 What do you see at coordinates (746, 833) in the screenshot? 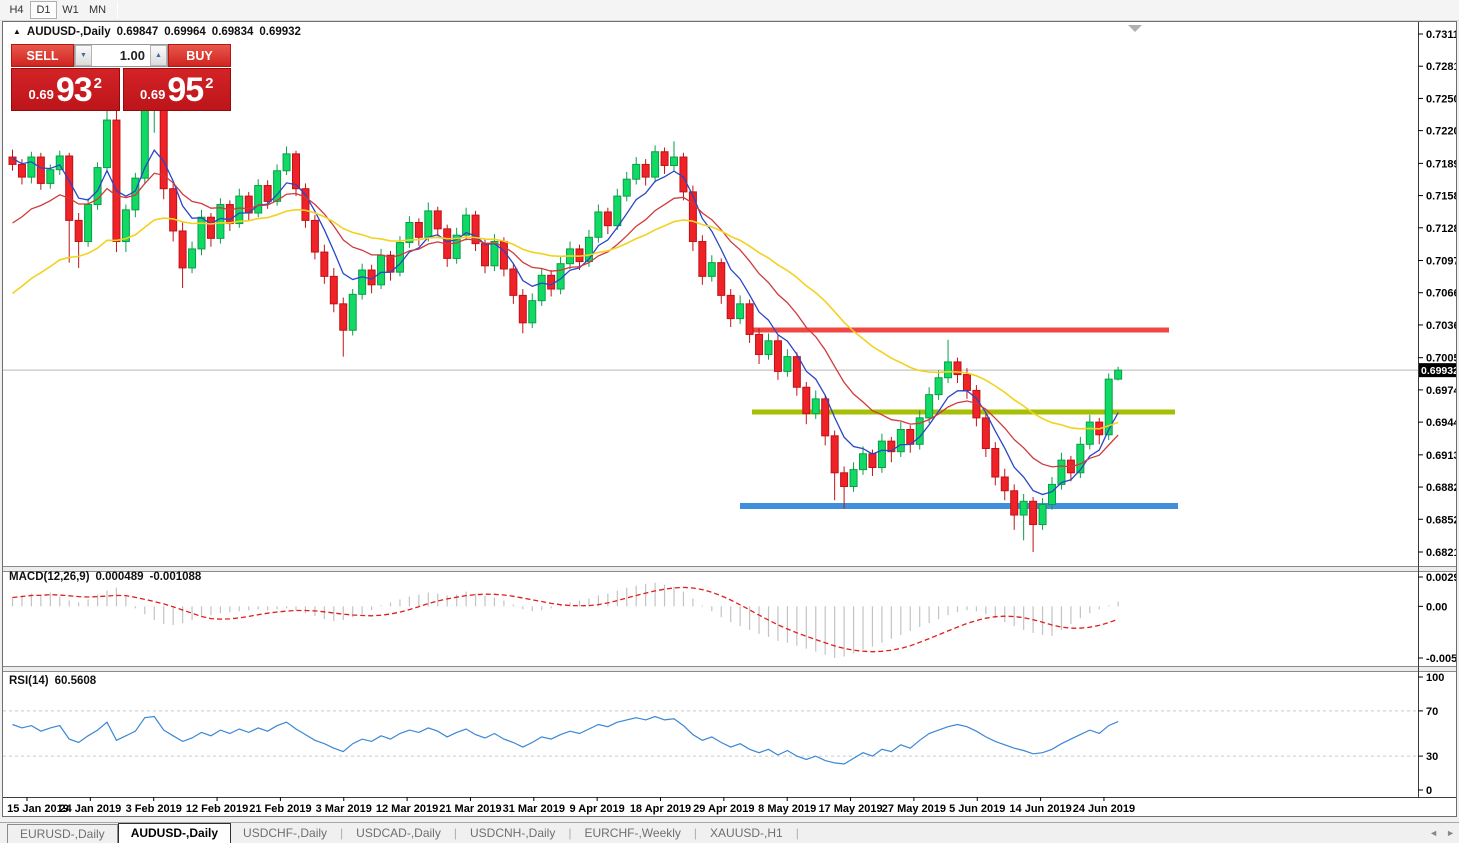
I see `tab-xauusd: XAUUSD-,H1` at bounding box center [746, 833].